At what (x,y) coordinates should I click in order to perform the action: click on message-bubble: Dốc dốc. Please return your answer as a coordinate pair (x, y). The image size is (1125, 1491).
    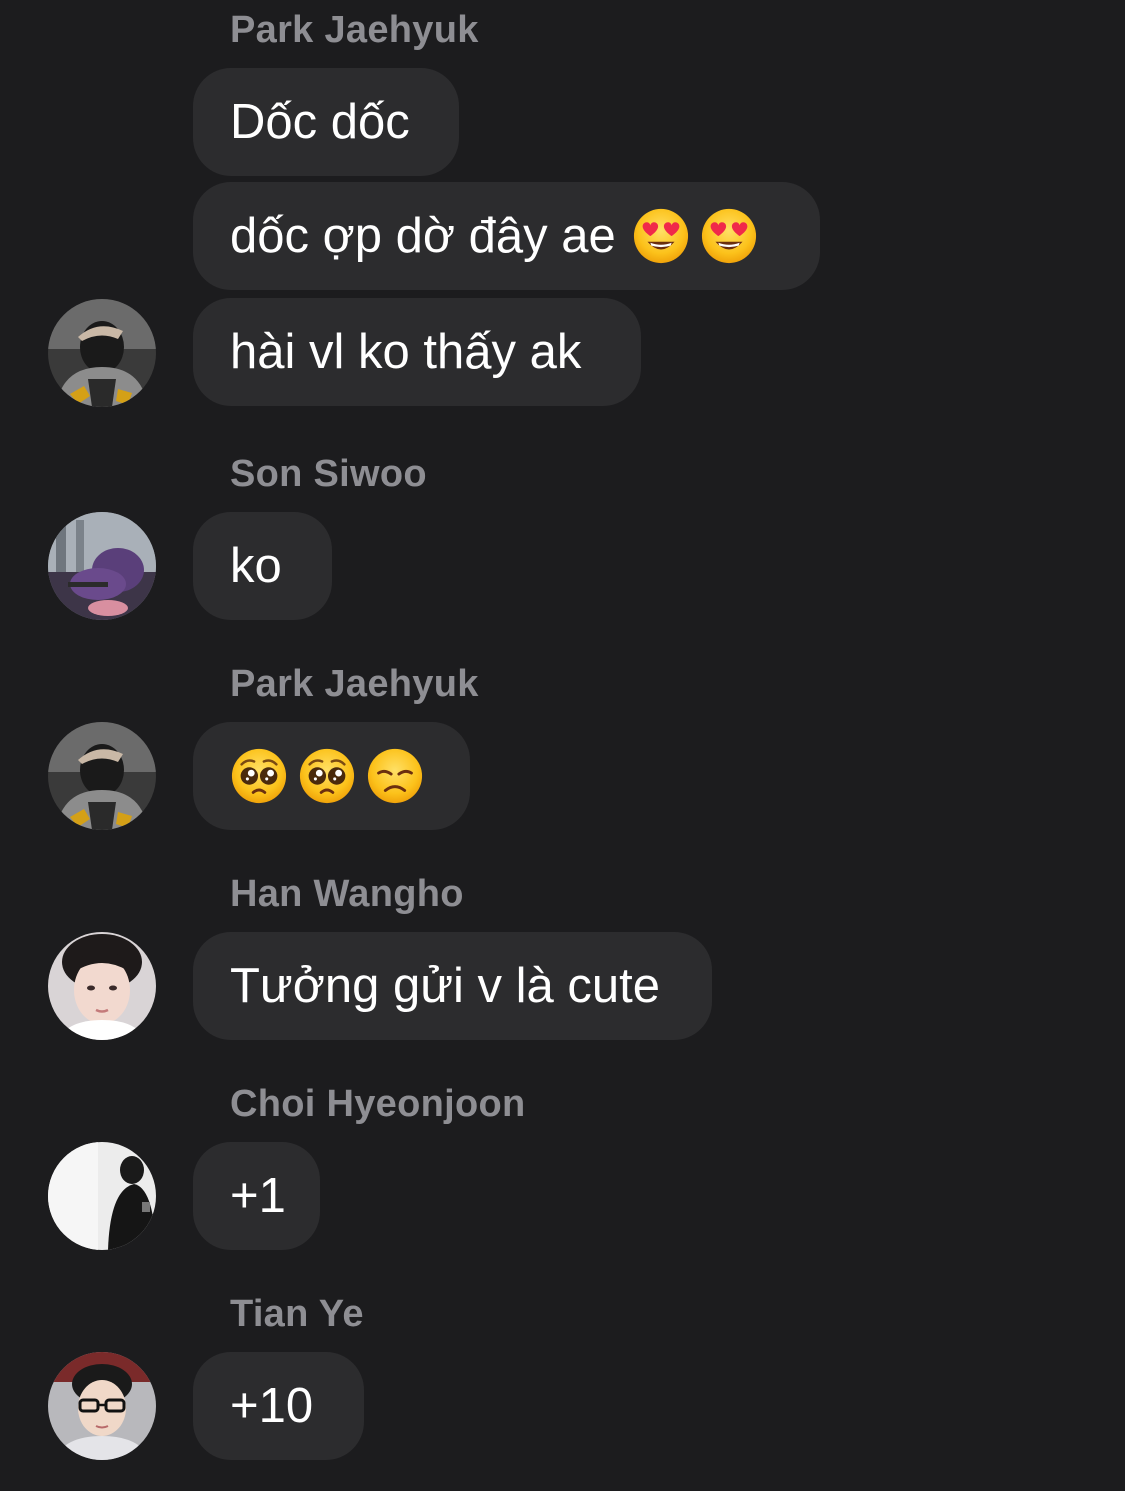
    Looking at the image, I should click on (326, 122).